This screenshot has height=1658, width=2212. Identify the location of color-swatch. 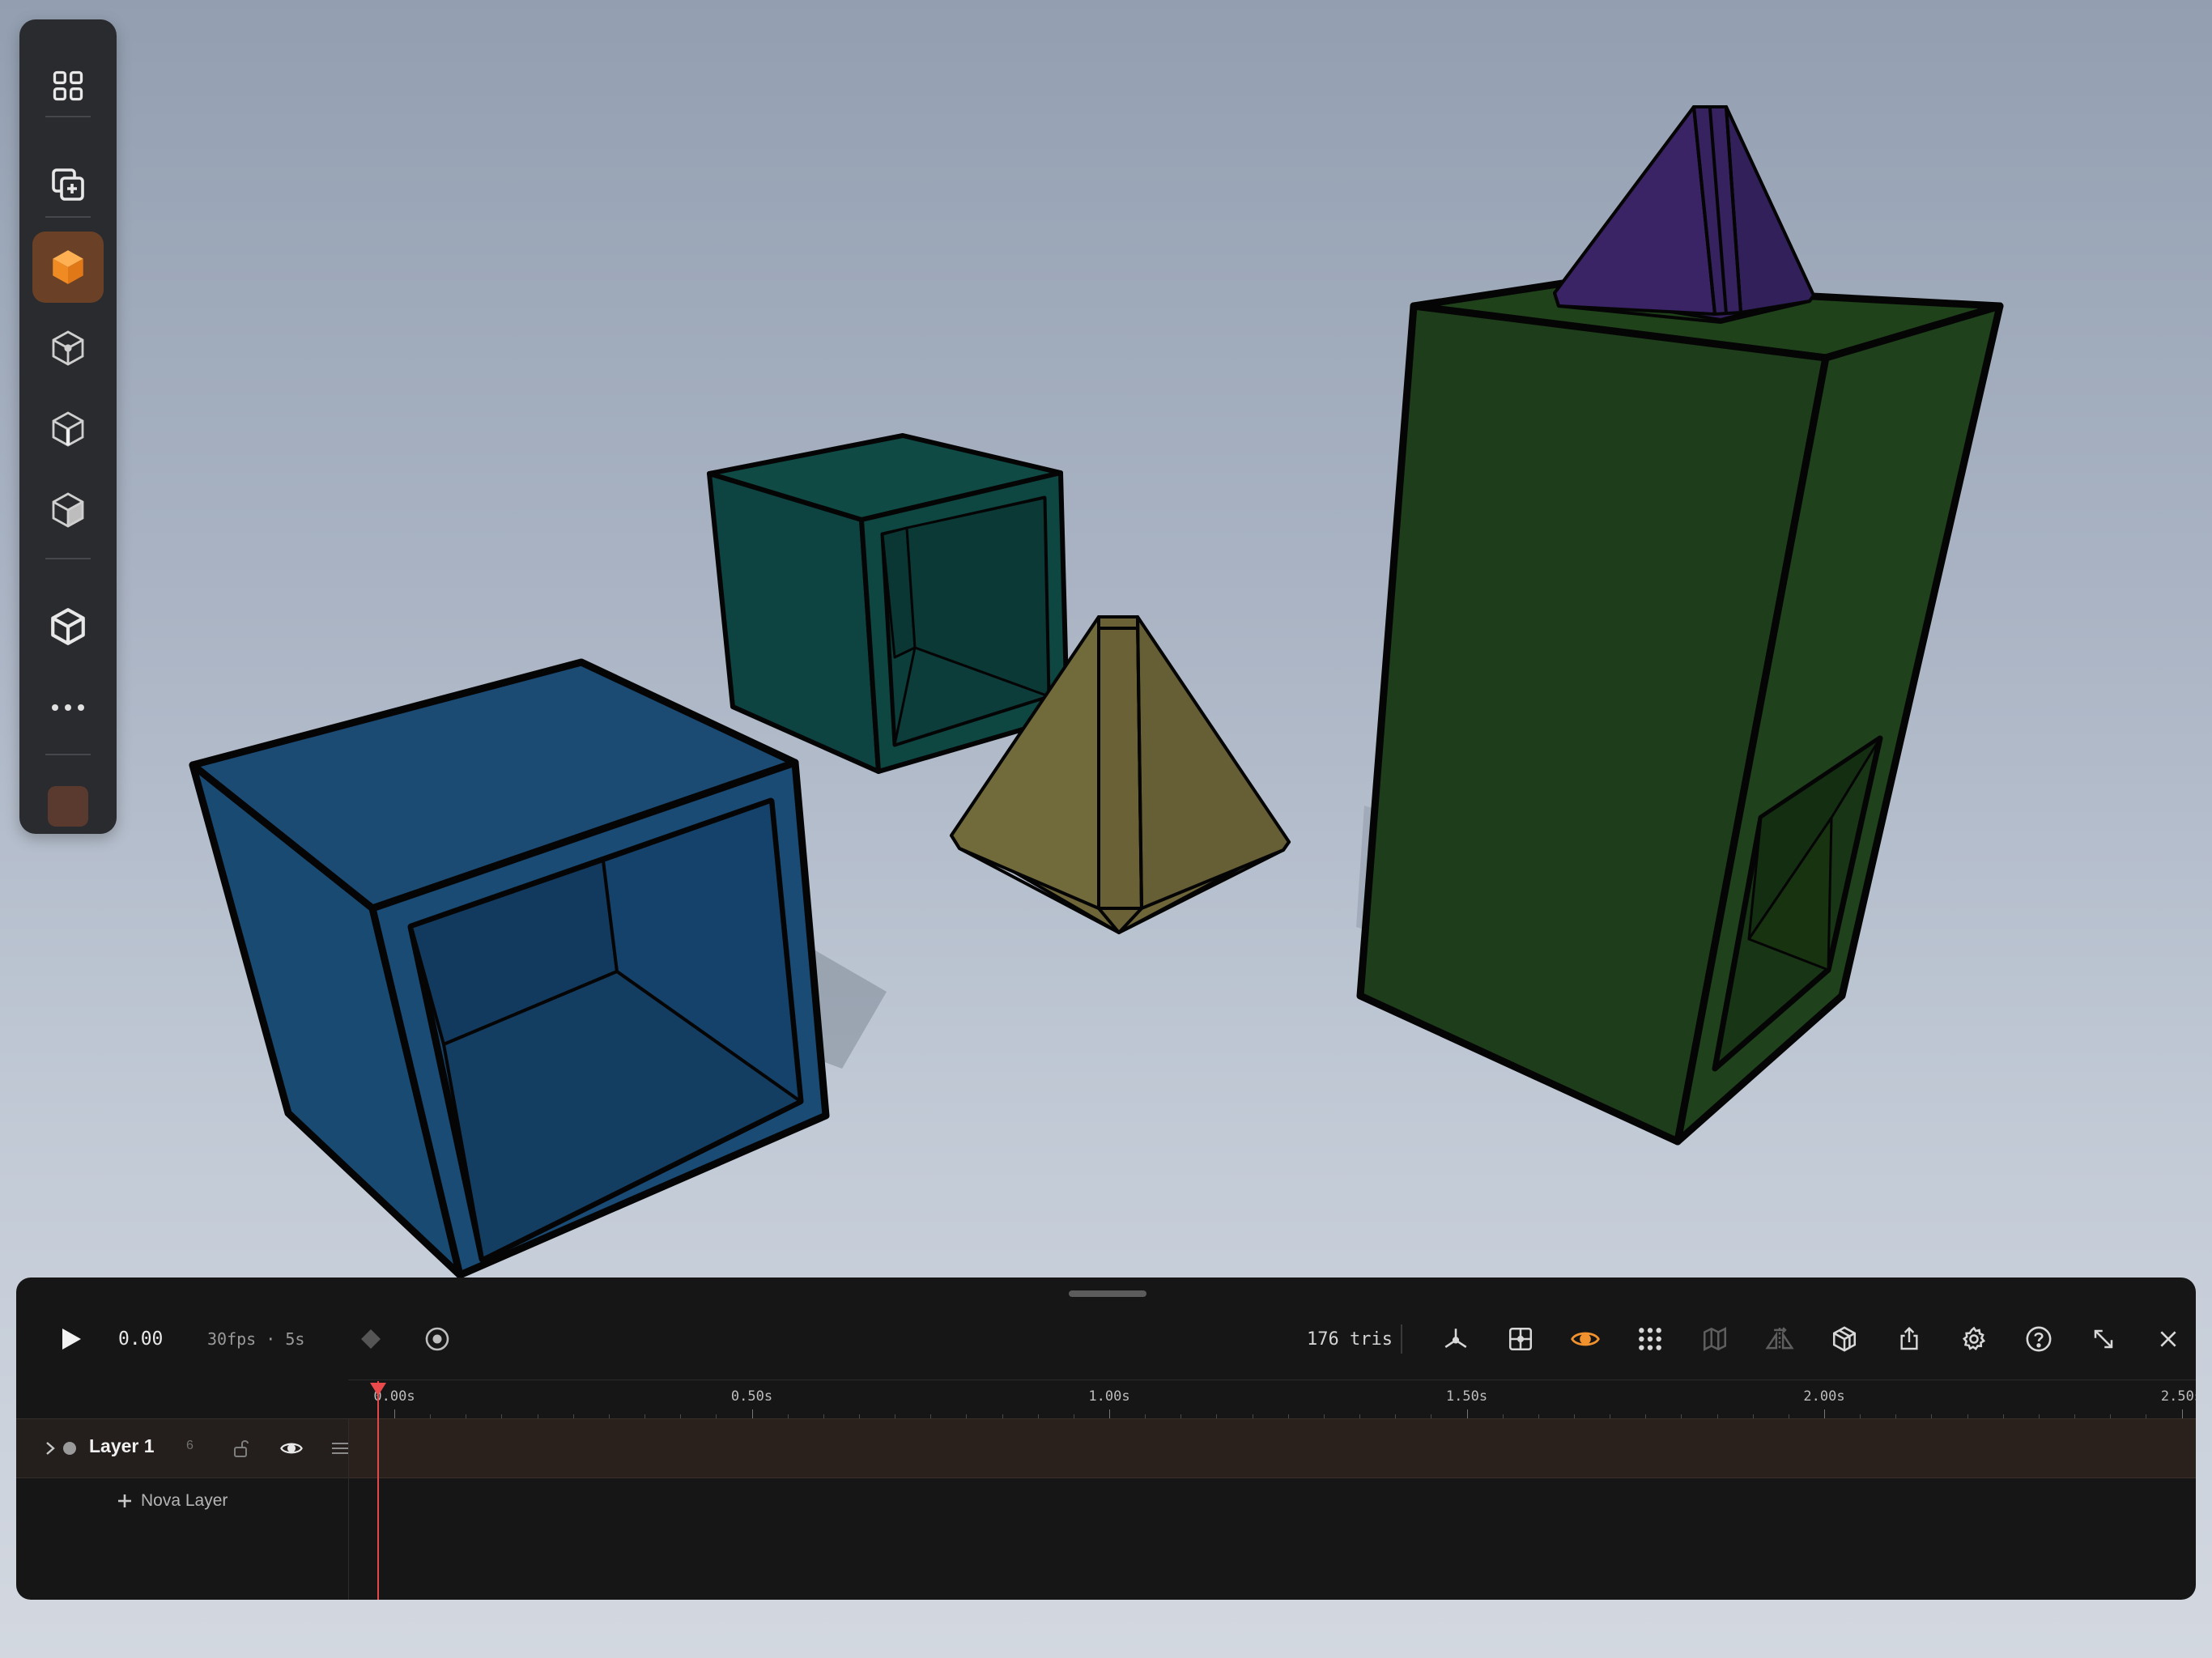
(68, 806).